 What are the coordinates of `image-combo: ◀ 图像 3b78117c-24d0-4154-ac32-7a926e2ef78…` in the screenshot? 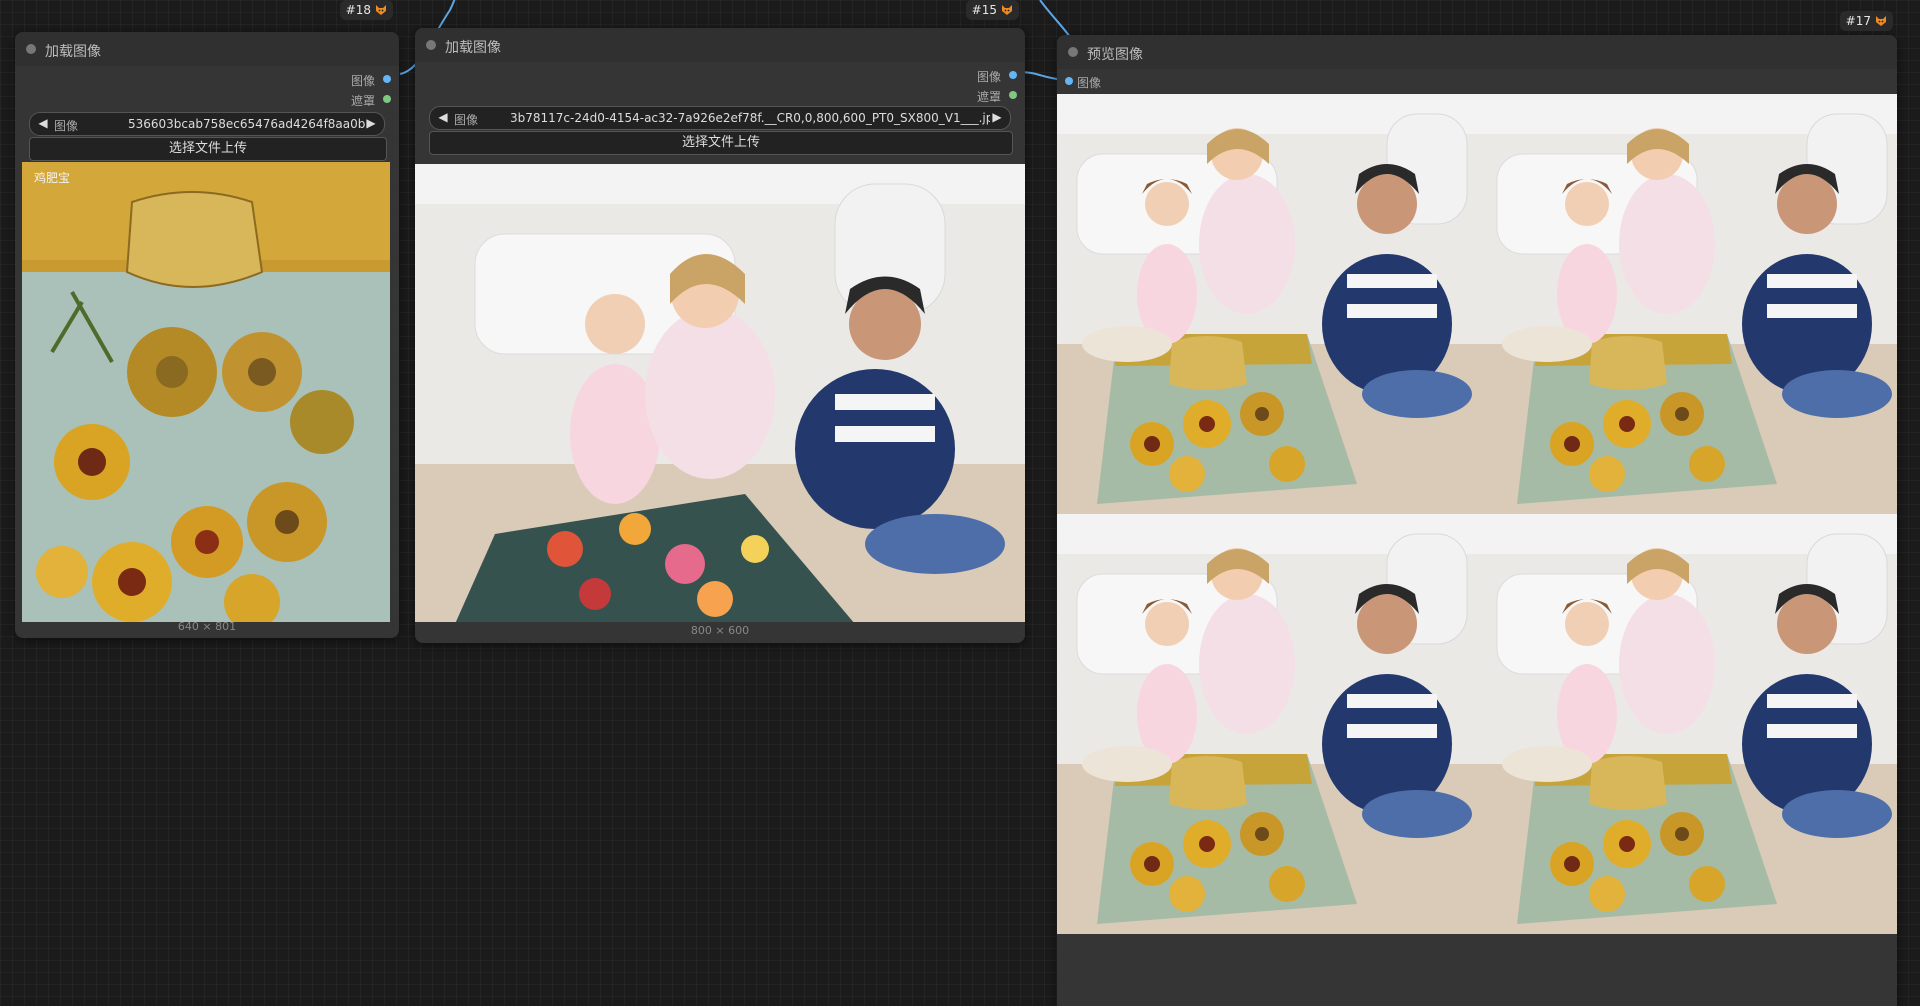 It's located at (720, 118).